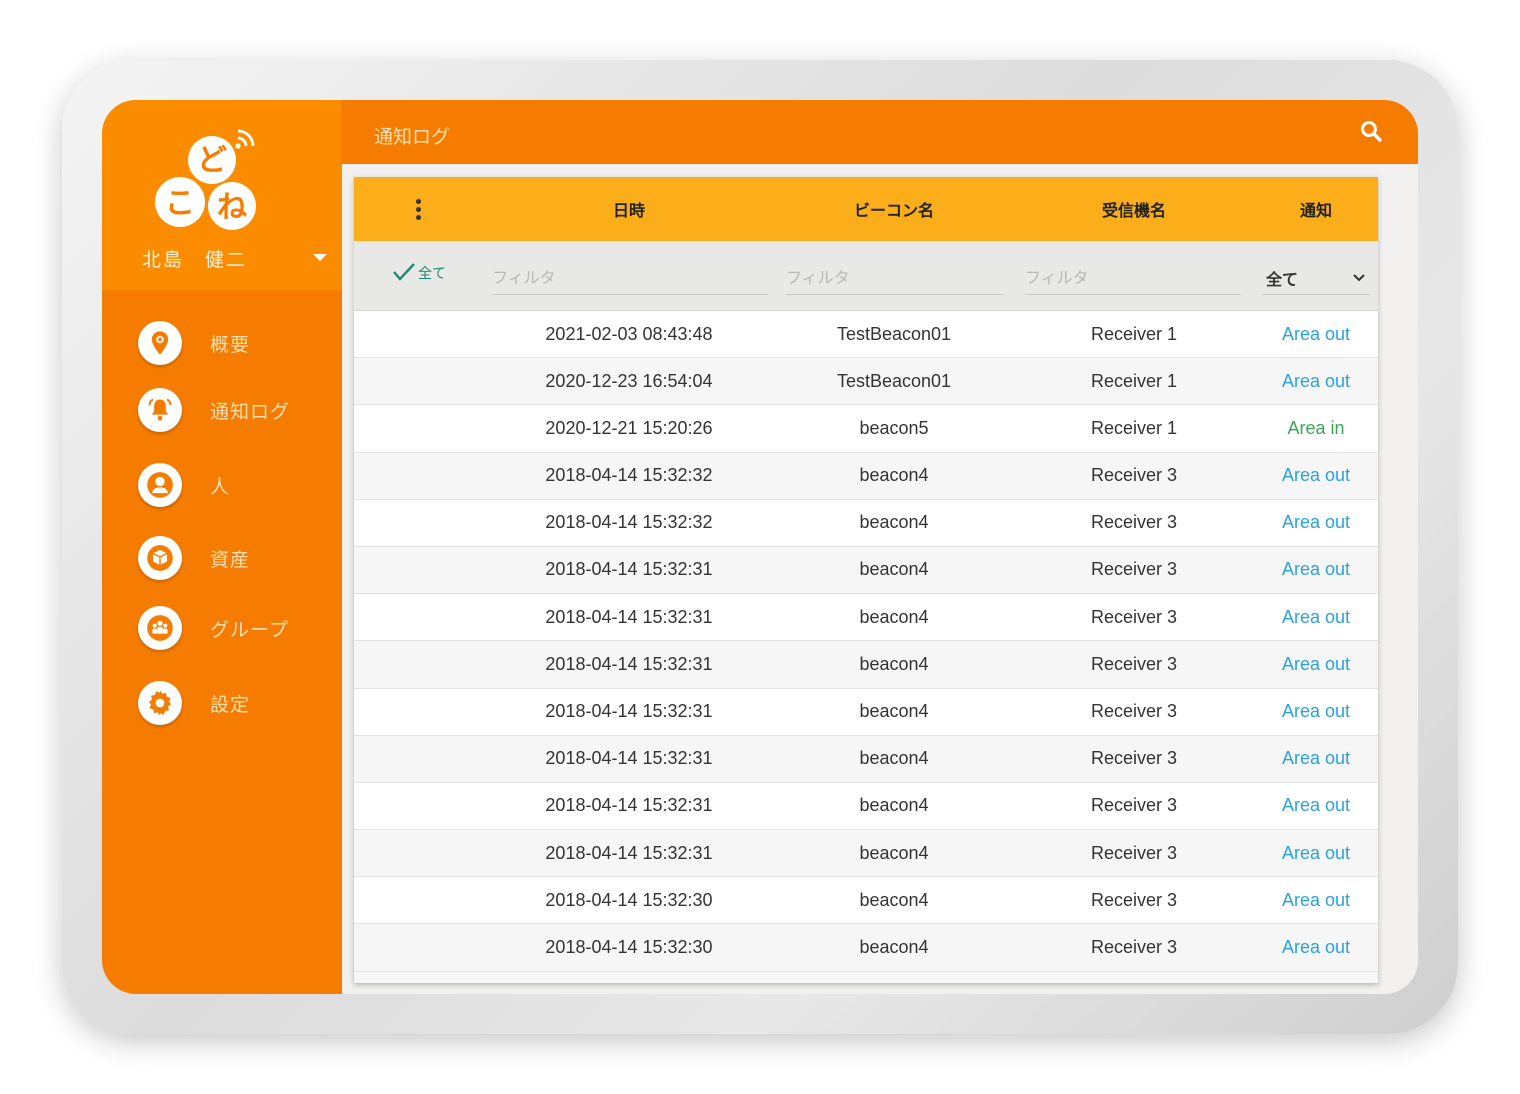 The image size is (1520, 1094). Describe the element at coordinates (233, 485) in the screenshot. I see `nav-item-people: 人` at that location.